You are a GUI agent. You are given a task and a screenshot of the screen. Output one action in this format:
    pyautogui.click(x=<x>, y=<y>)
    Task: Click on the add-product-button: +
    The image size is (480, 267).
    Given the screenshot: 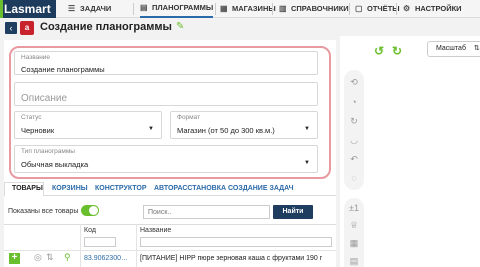 What is the action you would take?
    pyautogui.click(x=14, y=258)
    